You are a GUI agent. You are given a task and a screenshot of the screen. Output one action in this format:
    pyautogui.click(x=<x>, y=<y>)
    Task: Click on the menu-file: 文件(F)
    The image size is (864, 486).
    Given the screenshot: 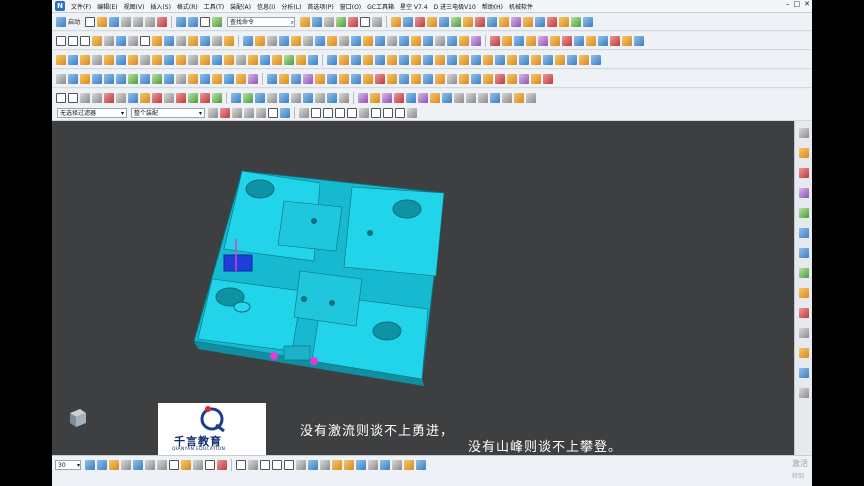 What is the action you would take?
    pyautogui.click(x=81, y=6)
    